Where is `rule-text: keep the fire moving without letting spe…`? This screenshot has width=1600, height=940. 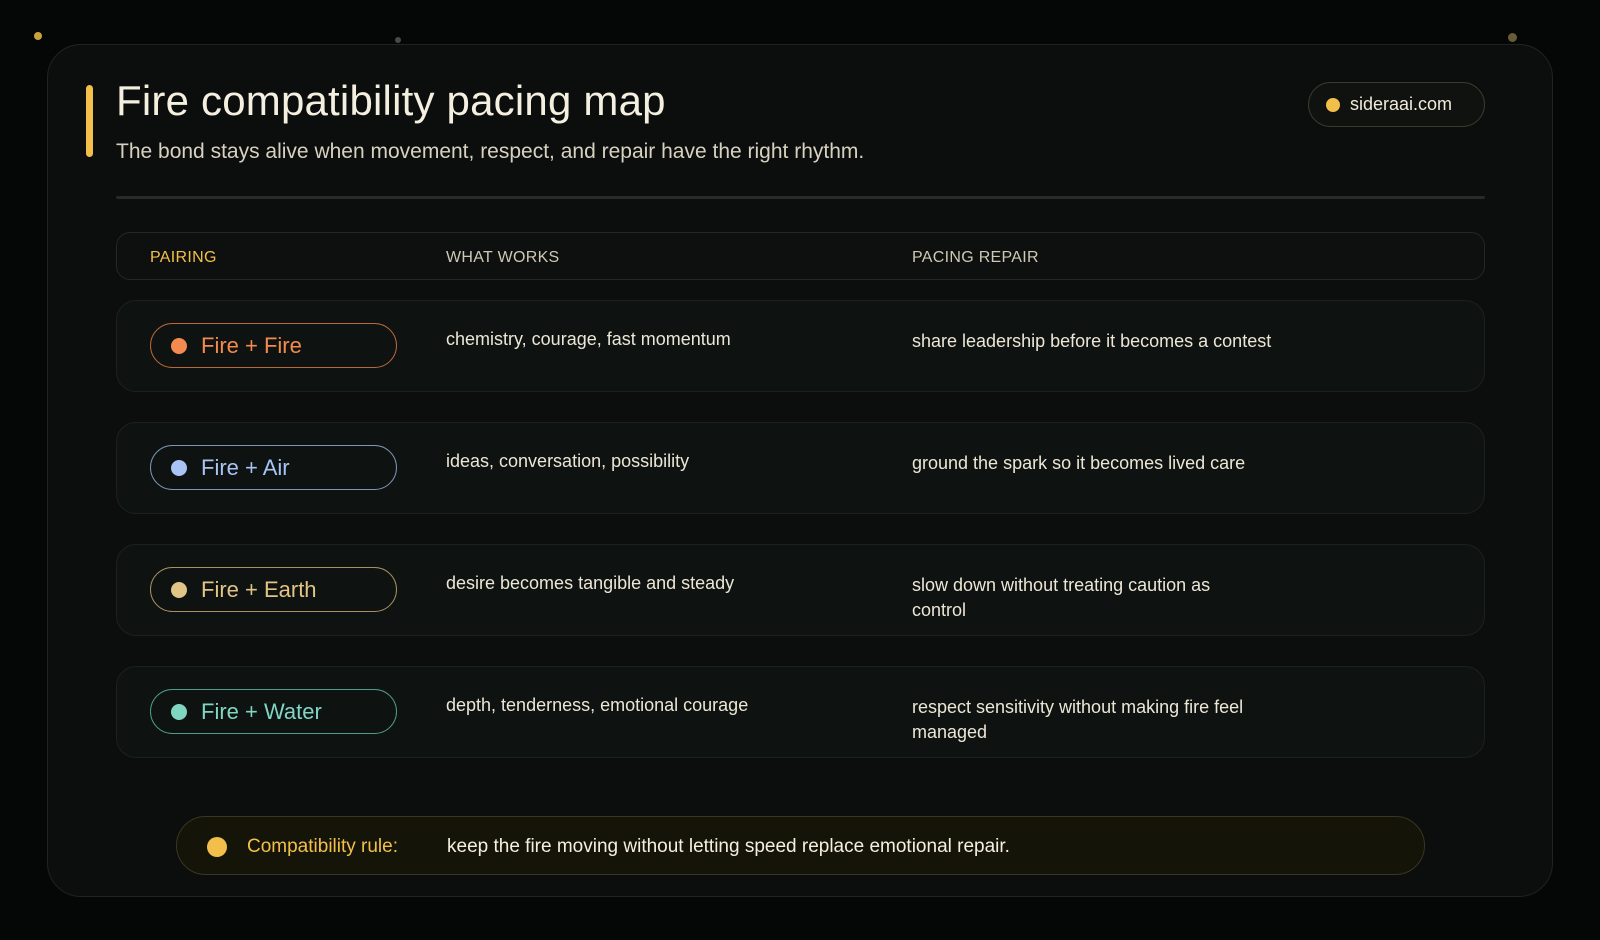 rule-text: keep the fire moving without letting spe… is located at coordinates (728, 846).